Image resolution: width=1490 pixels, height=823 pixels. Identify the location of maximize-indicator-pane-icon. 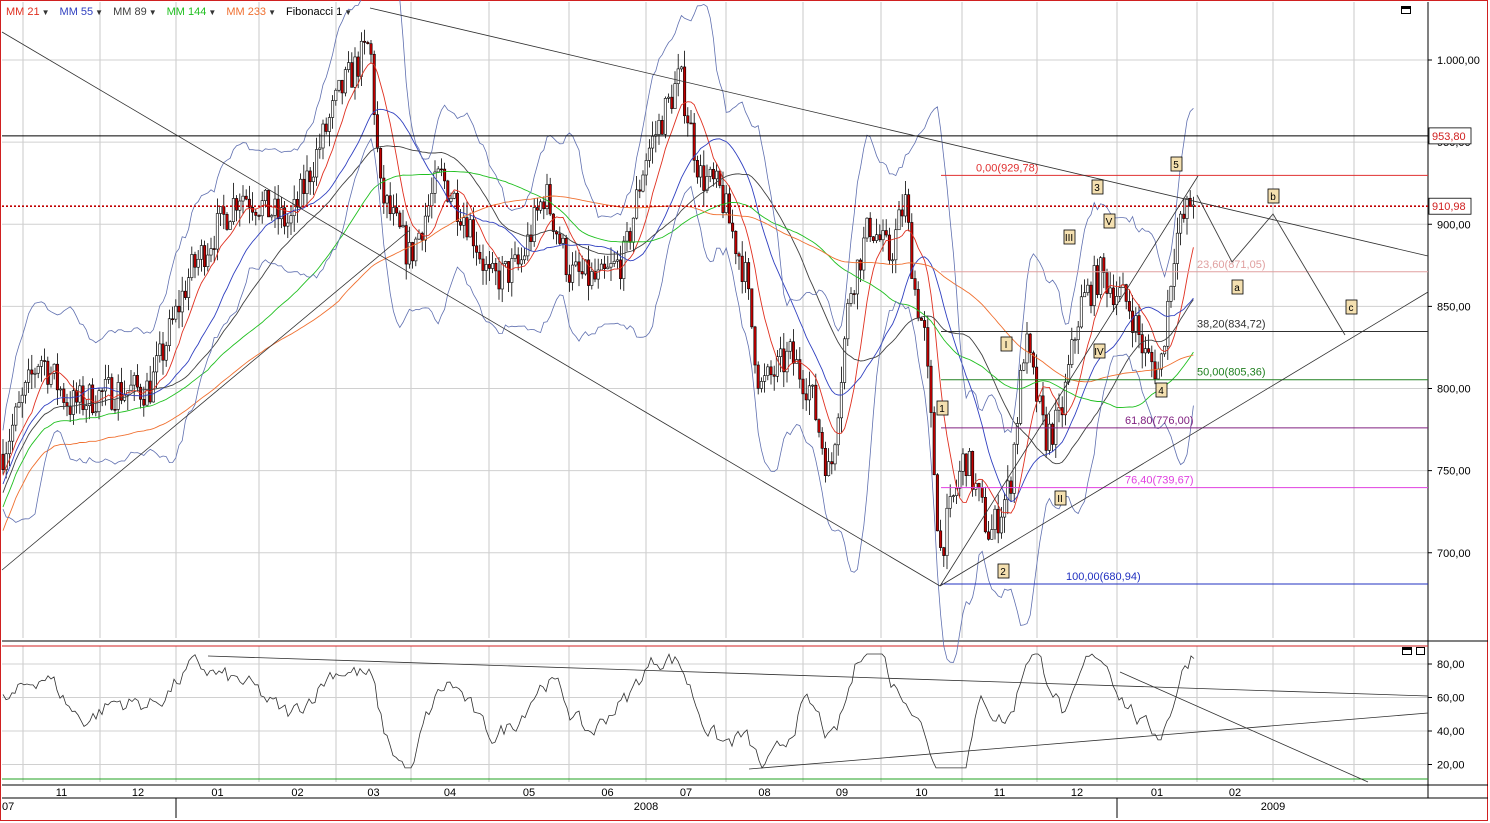
(1407, 651).